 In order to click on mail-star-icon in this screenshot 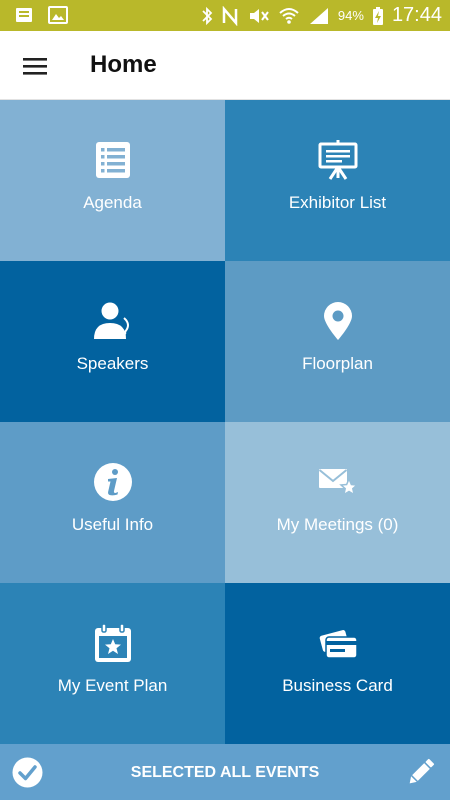, I will do `click(338, 483)`.